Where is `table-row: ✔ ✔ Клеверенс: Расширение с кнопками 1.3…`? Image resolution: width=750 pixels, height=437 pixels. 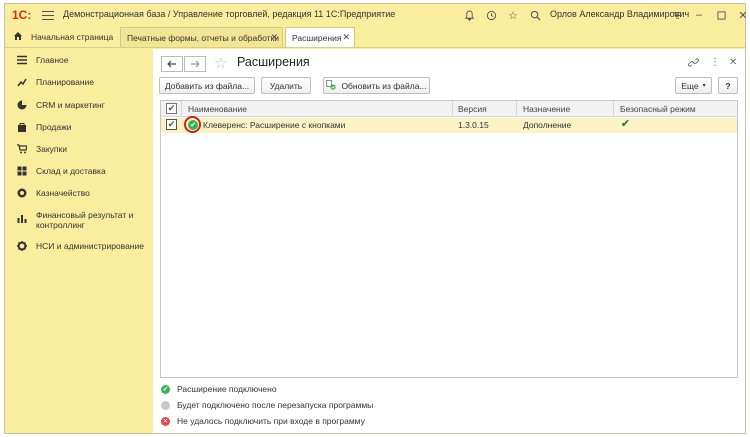 table-row: ✔ ✔ Клеверенс: Расширение с кнопками 1.3… is located at coordinates (449, 124).